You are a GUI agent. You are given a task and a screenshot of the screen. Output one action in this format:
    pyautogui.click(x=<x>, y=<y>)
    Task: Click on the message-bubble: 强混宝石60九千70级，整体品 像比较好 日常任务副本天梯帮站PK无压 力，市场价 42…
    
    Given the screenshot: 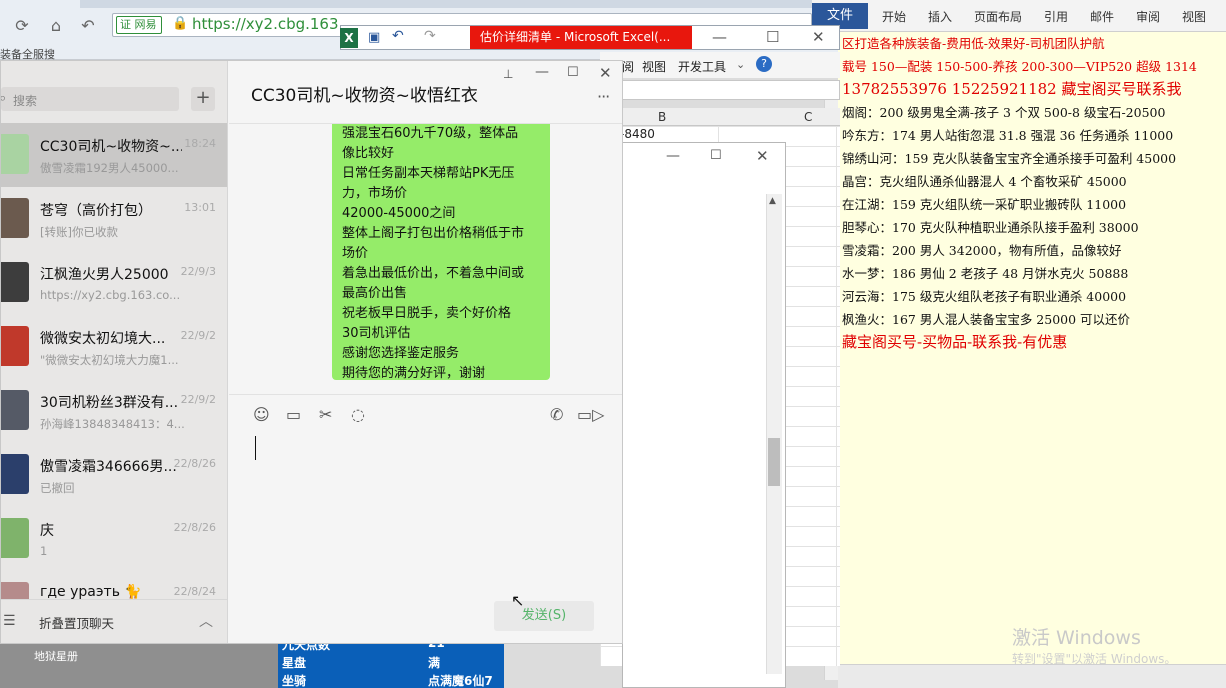 What is the action you would take?
    pyautogui.click(x=441, y=252)
    